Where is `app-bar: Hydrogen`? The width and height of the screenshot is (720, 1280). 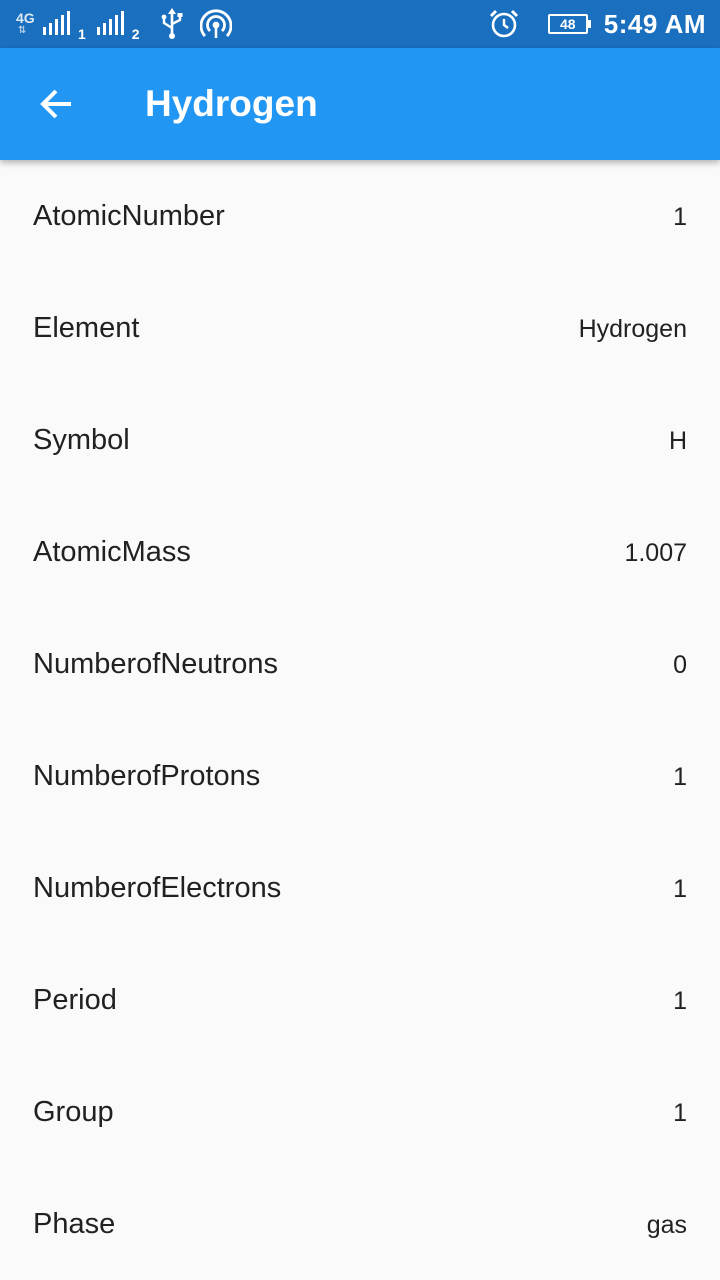
app-bar: Hydrogen is located at coordinates (360, 104).